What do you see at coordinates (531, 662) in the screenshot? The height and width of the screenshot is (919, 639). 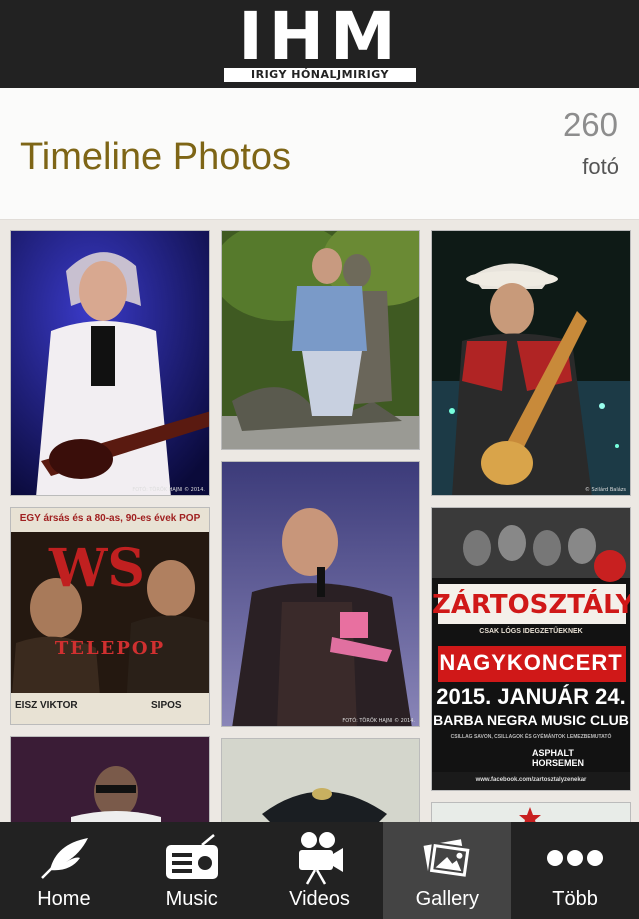 I see `poster-concert: NAGYKONCERT` at bounding box center [531, 662].